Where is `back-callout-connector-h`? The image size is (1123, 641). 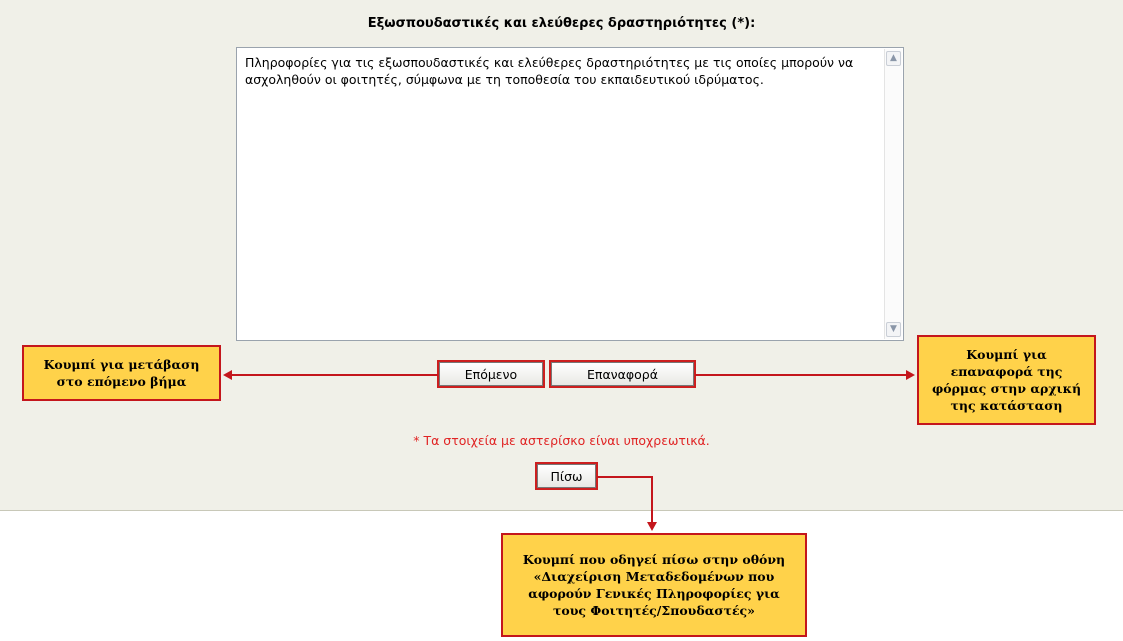 back-callout-connector-h is located at coordinates (625, 477).